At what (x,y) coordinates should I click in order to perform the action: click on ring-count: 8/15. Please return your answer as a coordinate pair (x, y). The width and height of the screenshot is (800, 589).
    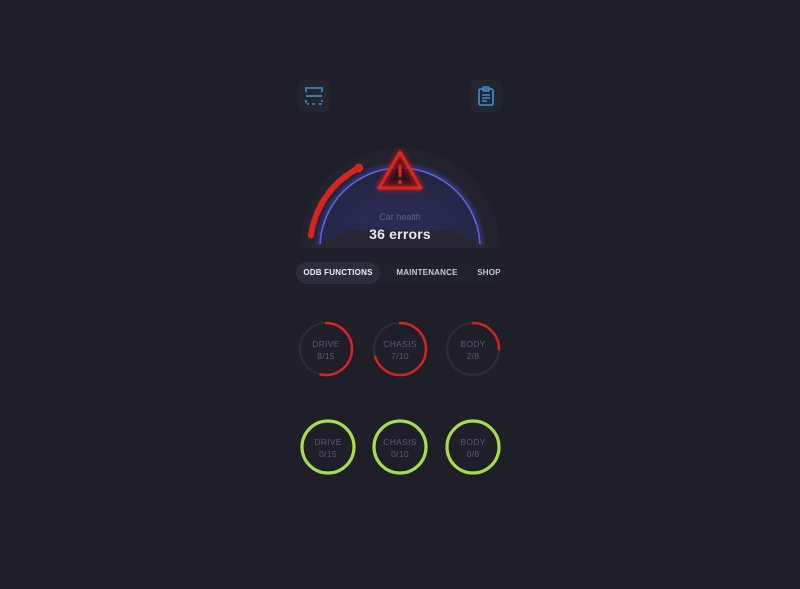
    Looking at the image, I should click on (326, 356).